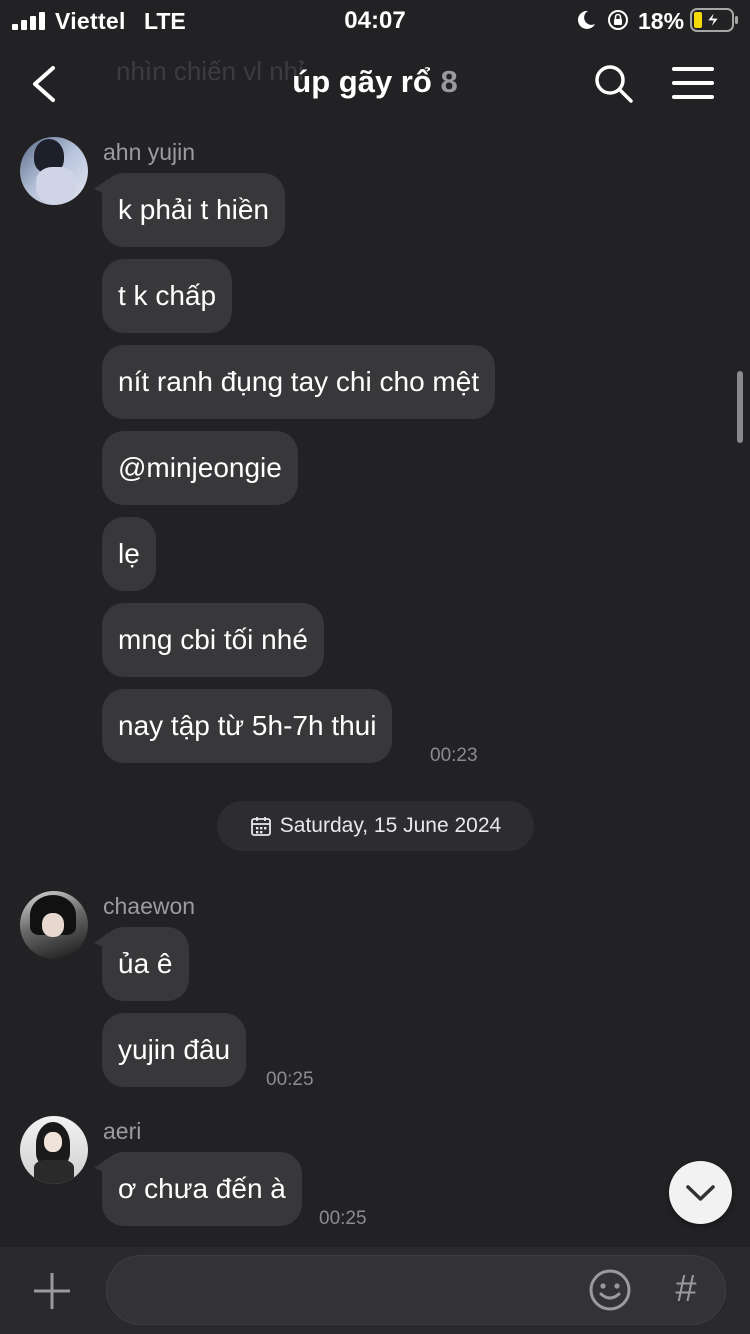  What do you see at coordinates (586, 19) in the screenshot?
I see `moon-icon` at bounding box center [586, 19].